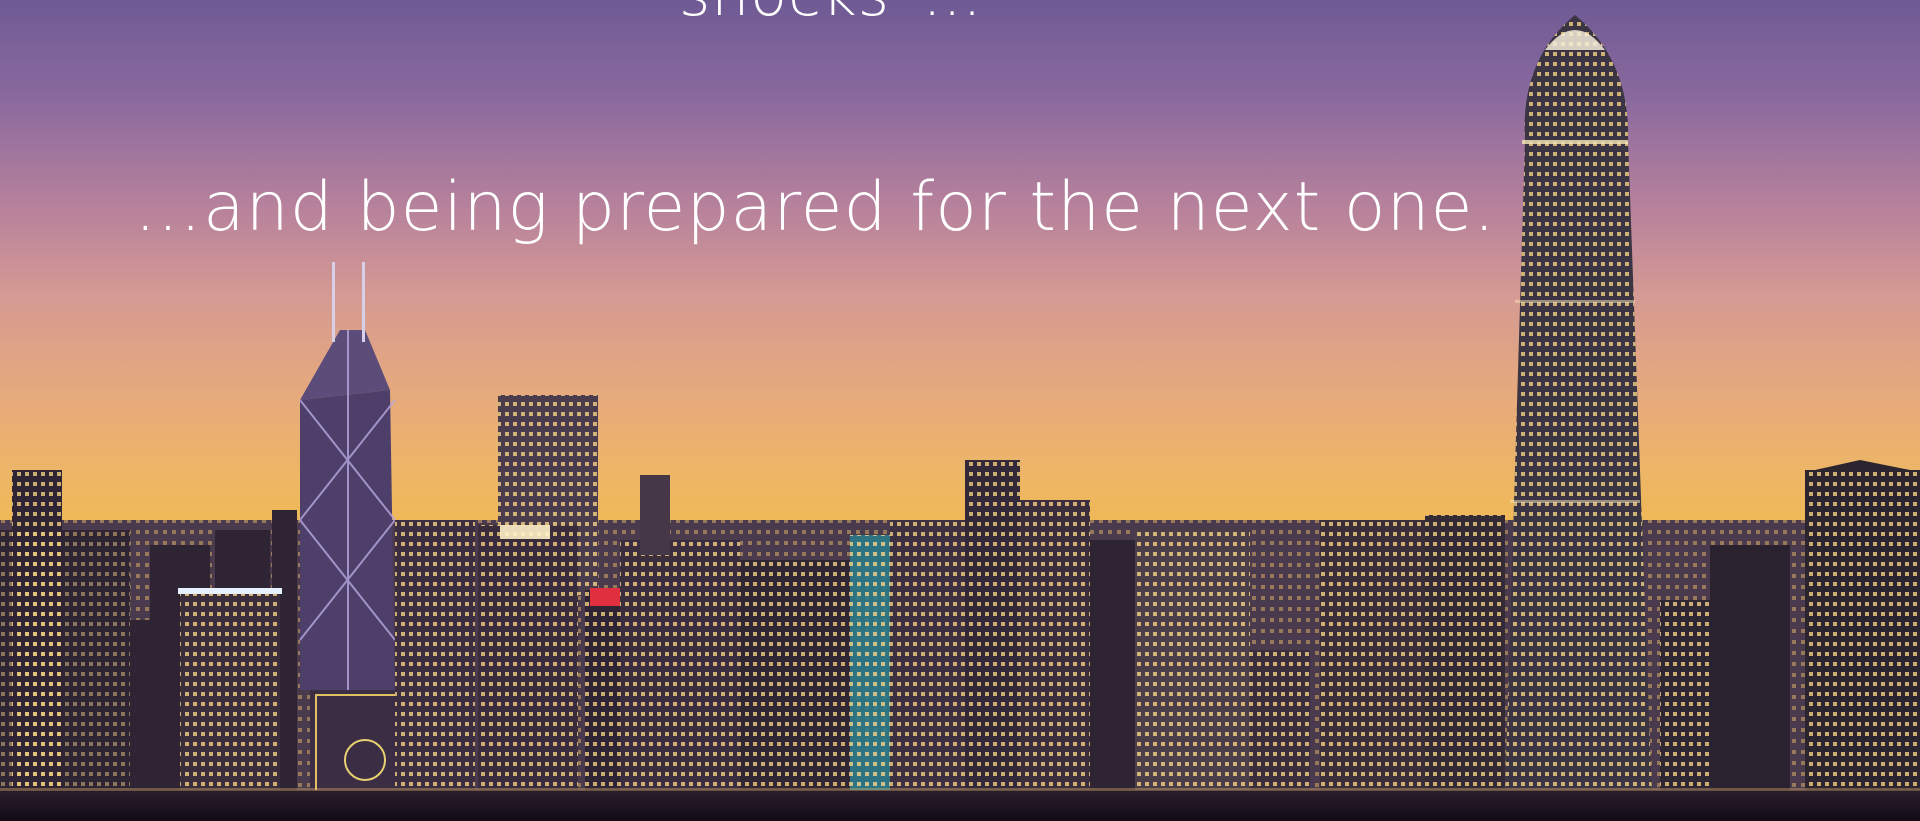 This screenshot has width=1920, height=821. Describe the element at coordinates (815, 207) in the screenshot. I see `caption-line-prepared: …and being prepared for the next one.` at that location.